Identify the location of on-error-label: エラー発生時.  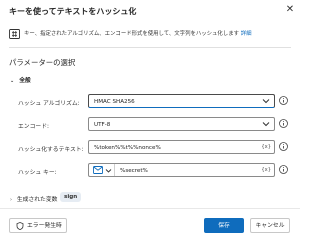
(44, 226).